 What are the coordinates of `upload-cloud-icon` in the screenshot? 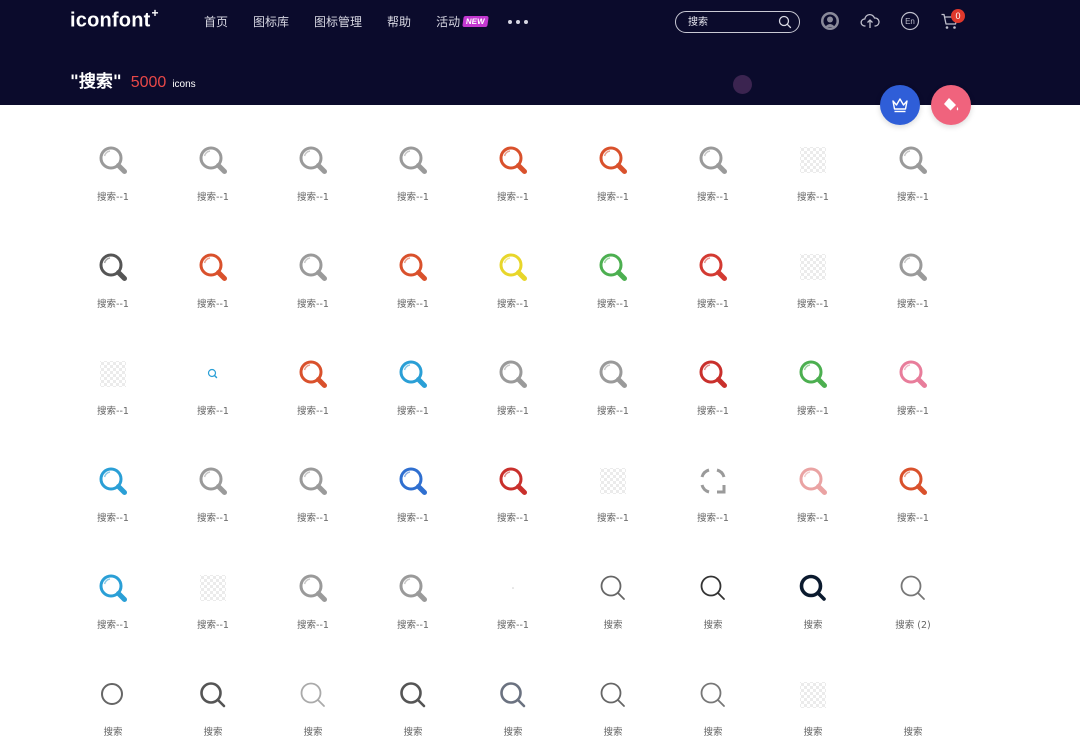 It's located at (870, 21).